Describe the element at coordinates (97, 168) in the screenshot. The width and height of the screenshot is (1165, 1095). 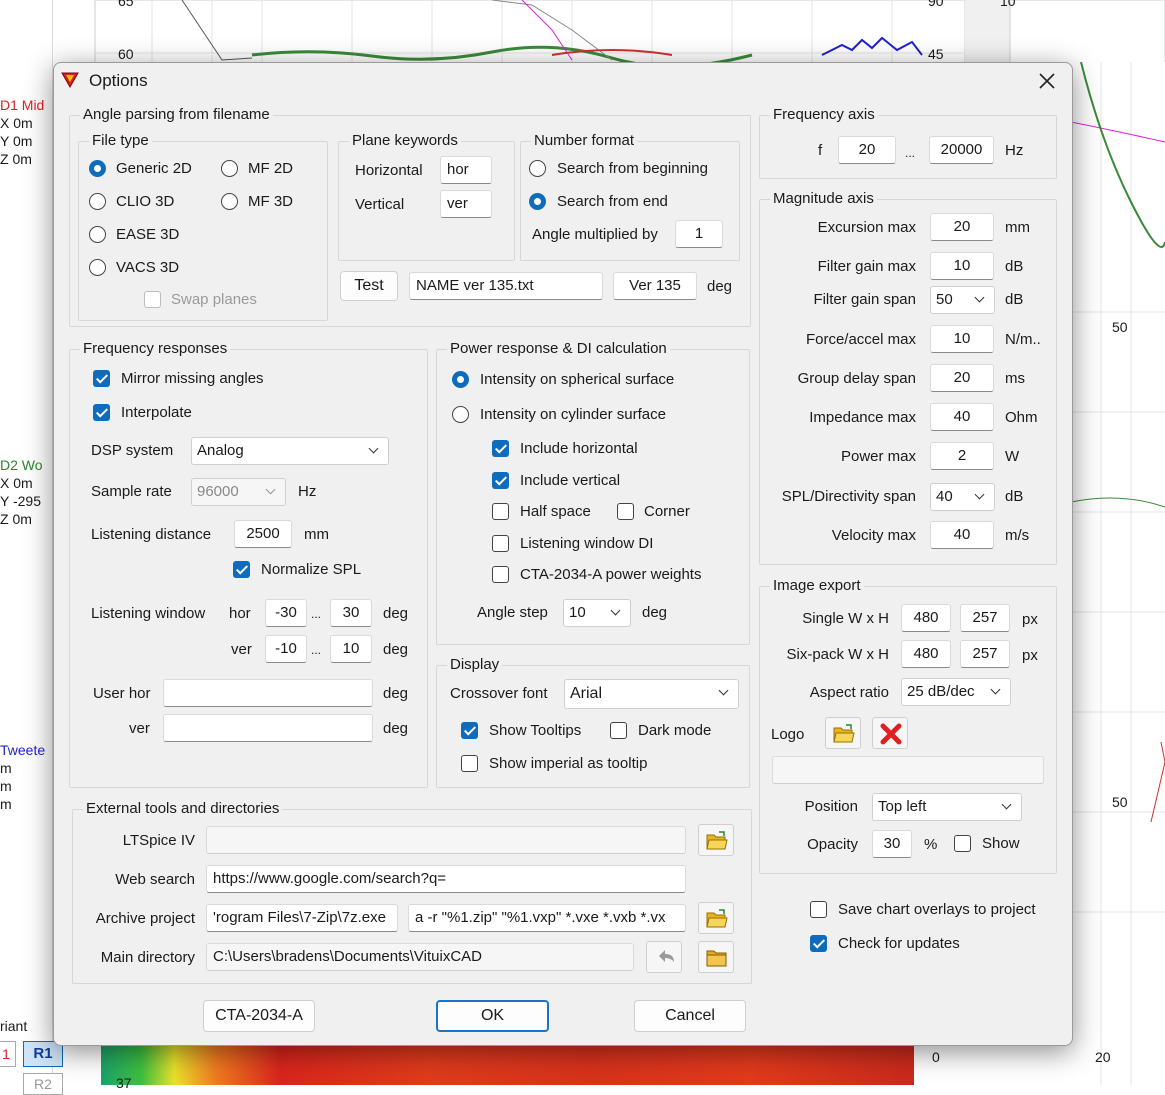
I see `radio-generic-2d` at that location.